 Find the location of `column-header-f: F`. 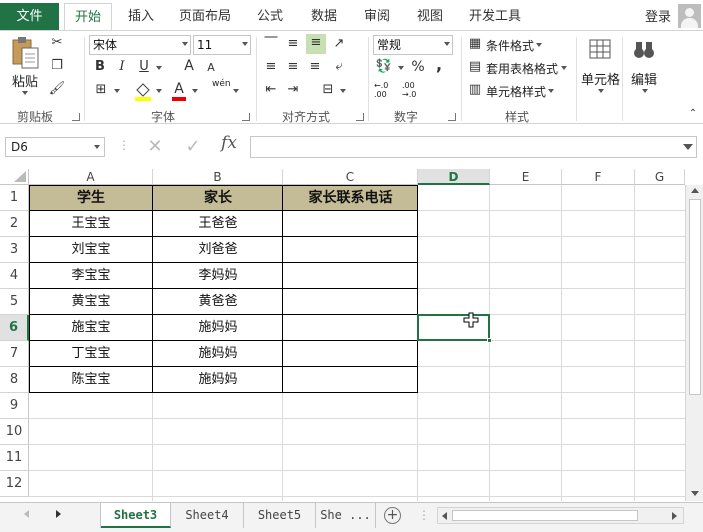

column-header-f: F is located at coordinates (598, 177).